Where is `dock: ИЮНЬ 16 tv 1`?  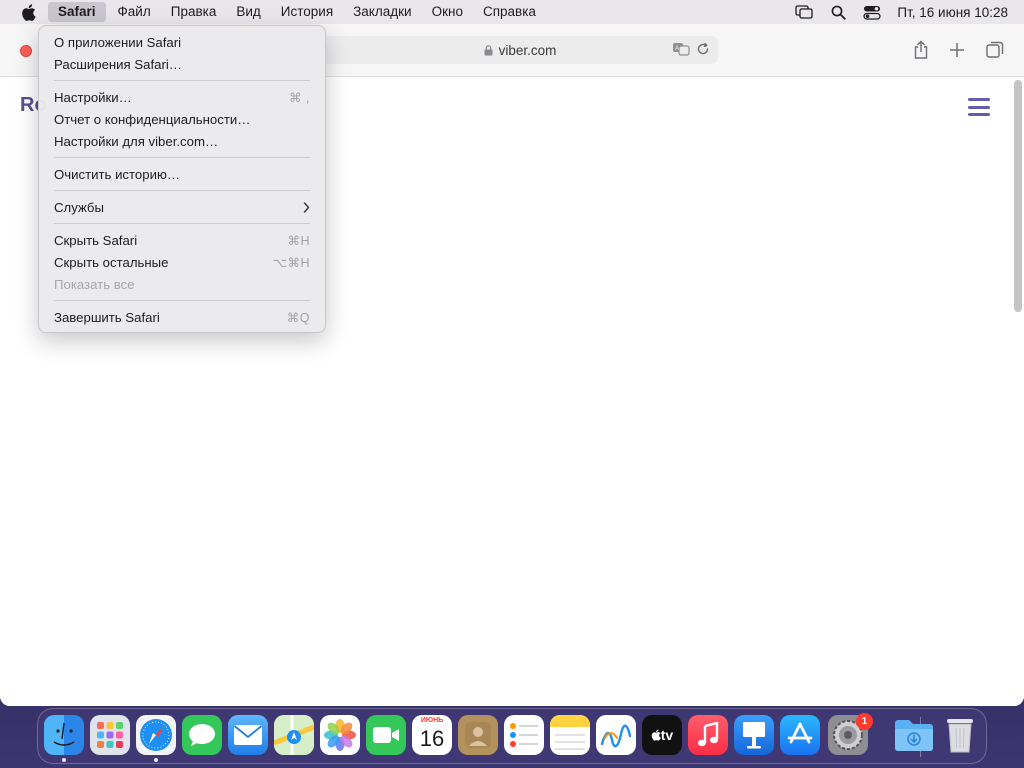 dock: ИЮНЬ 16 tv 1 is located at coordinates (512, 736).